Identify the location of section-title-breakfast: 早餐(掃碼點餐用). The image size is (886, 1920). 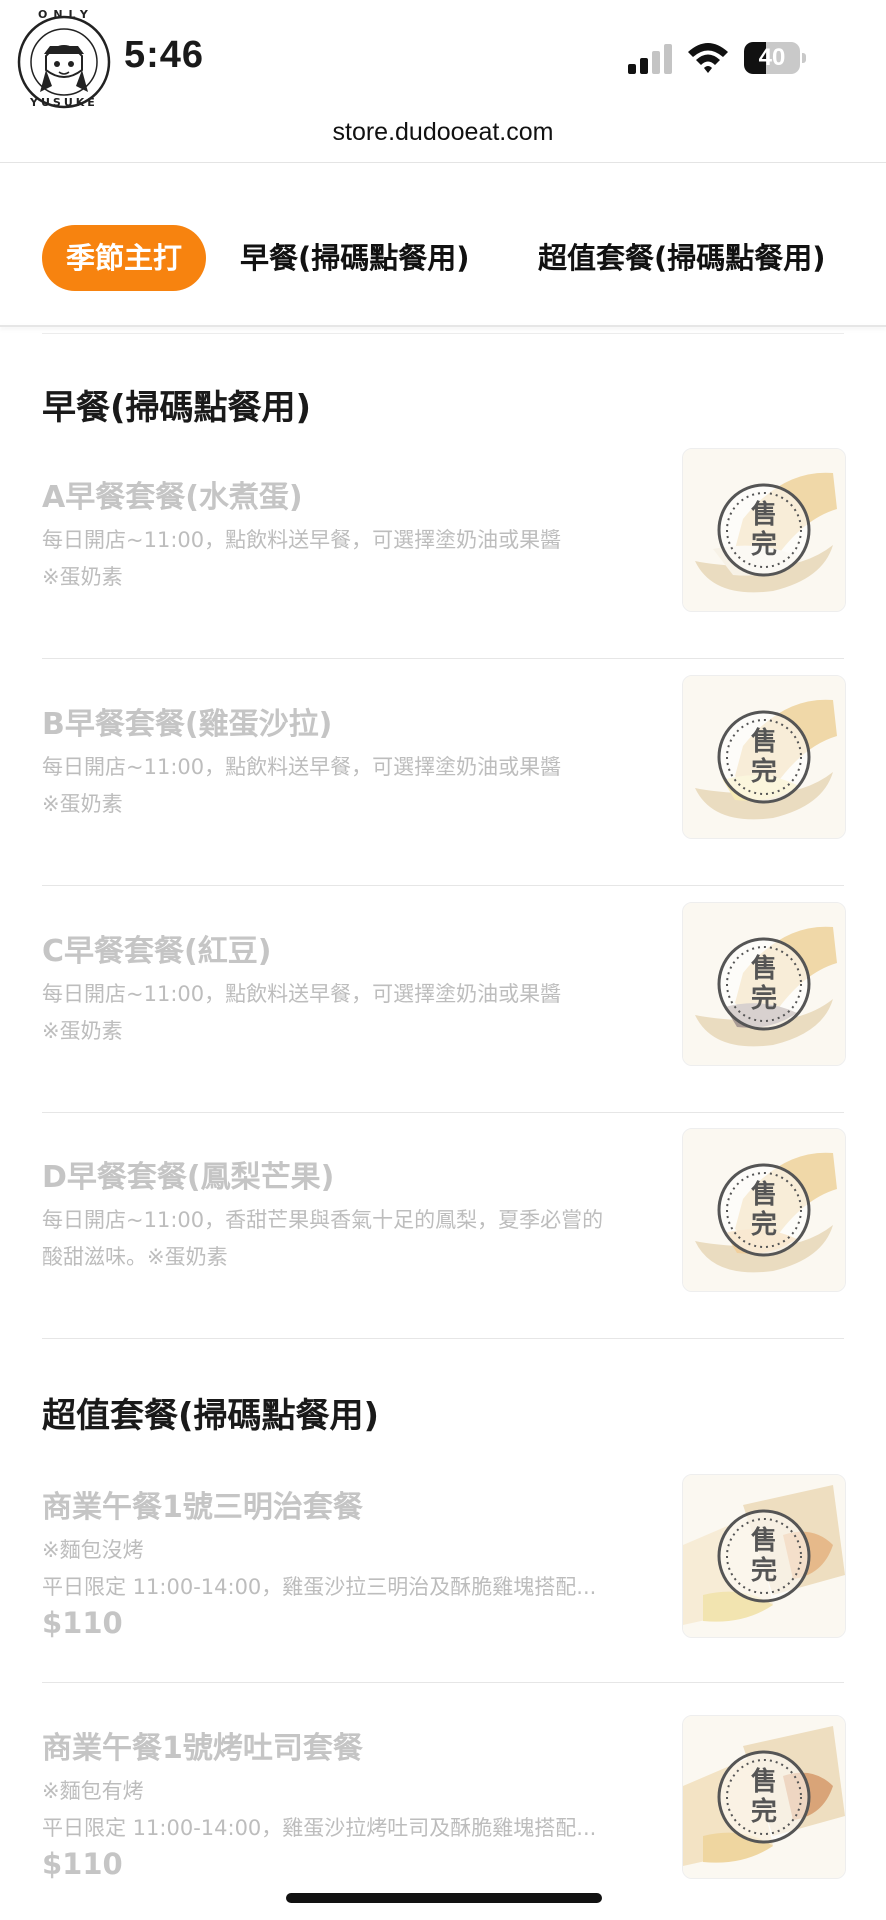
(177, 408).